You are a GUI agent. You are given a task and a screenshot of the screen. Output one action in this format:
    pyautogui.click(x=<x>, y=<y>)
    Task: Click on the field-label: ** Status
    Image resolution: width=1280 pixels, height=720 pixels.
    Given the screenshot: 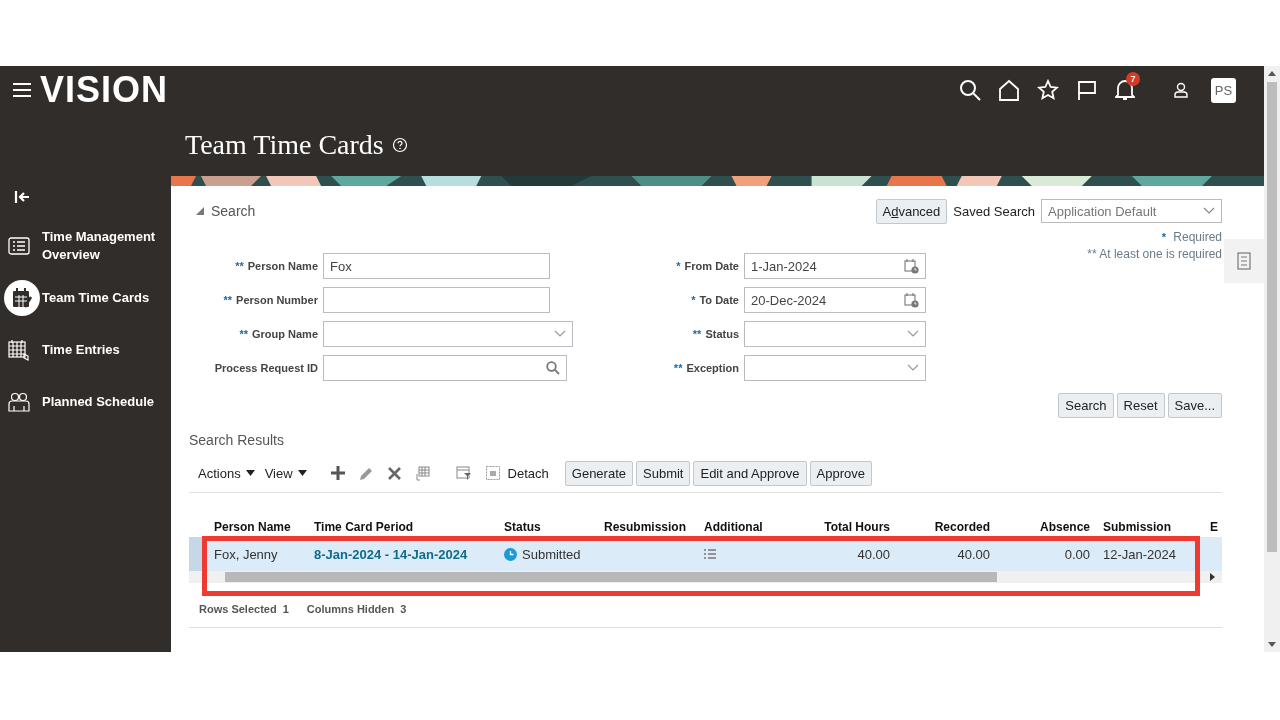 What is the action you would take?
    pyautogui.click(x=715, y=334)
    